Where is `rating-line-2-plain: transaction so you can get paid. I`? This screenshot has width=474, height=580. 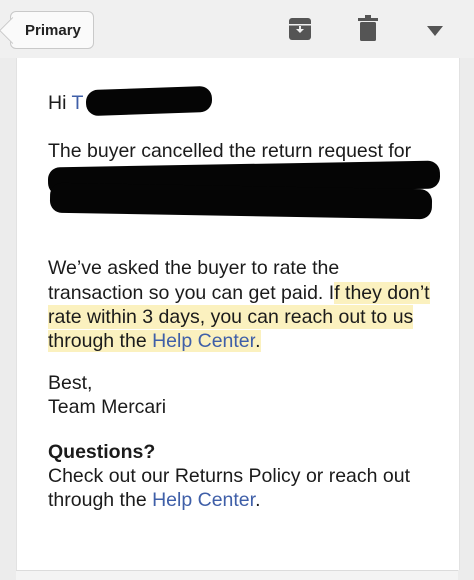 rating-line-2-plain: transaction so you can get paid. I is located at coordinates (191, 293).